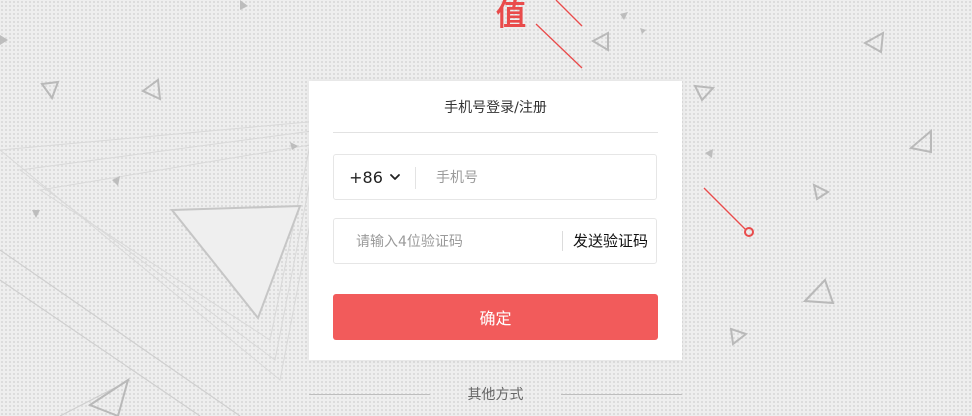 Image resolution: width=972 pixels, height=416 pixels. What do you see at coordinates (495, 317) in the screenshot?
I see `confirm-button: 确定` at bounding box center [495, 317].